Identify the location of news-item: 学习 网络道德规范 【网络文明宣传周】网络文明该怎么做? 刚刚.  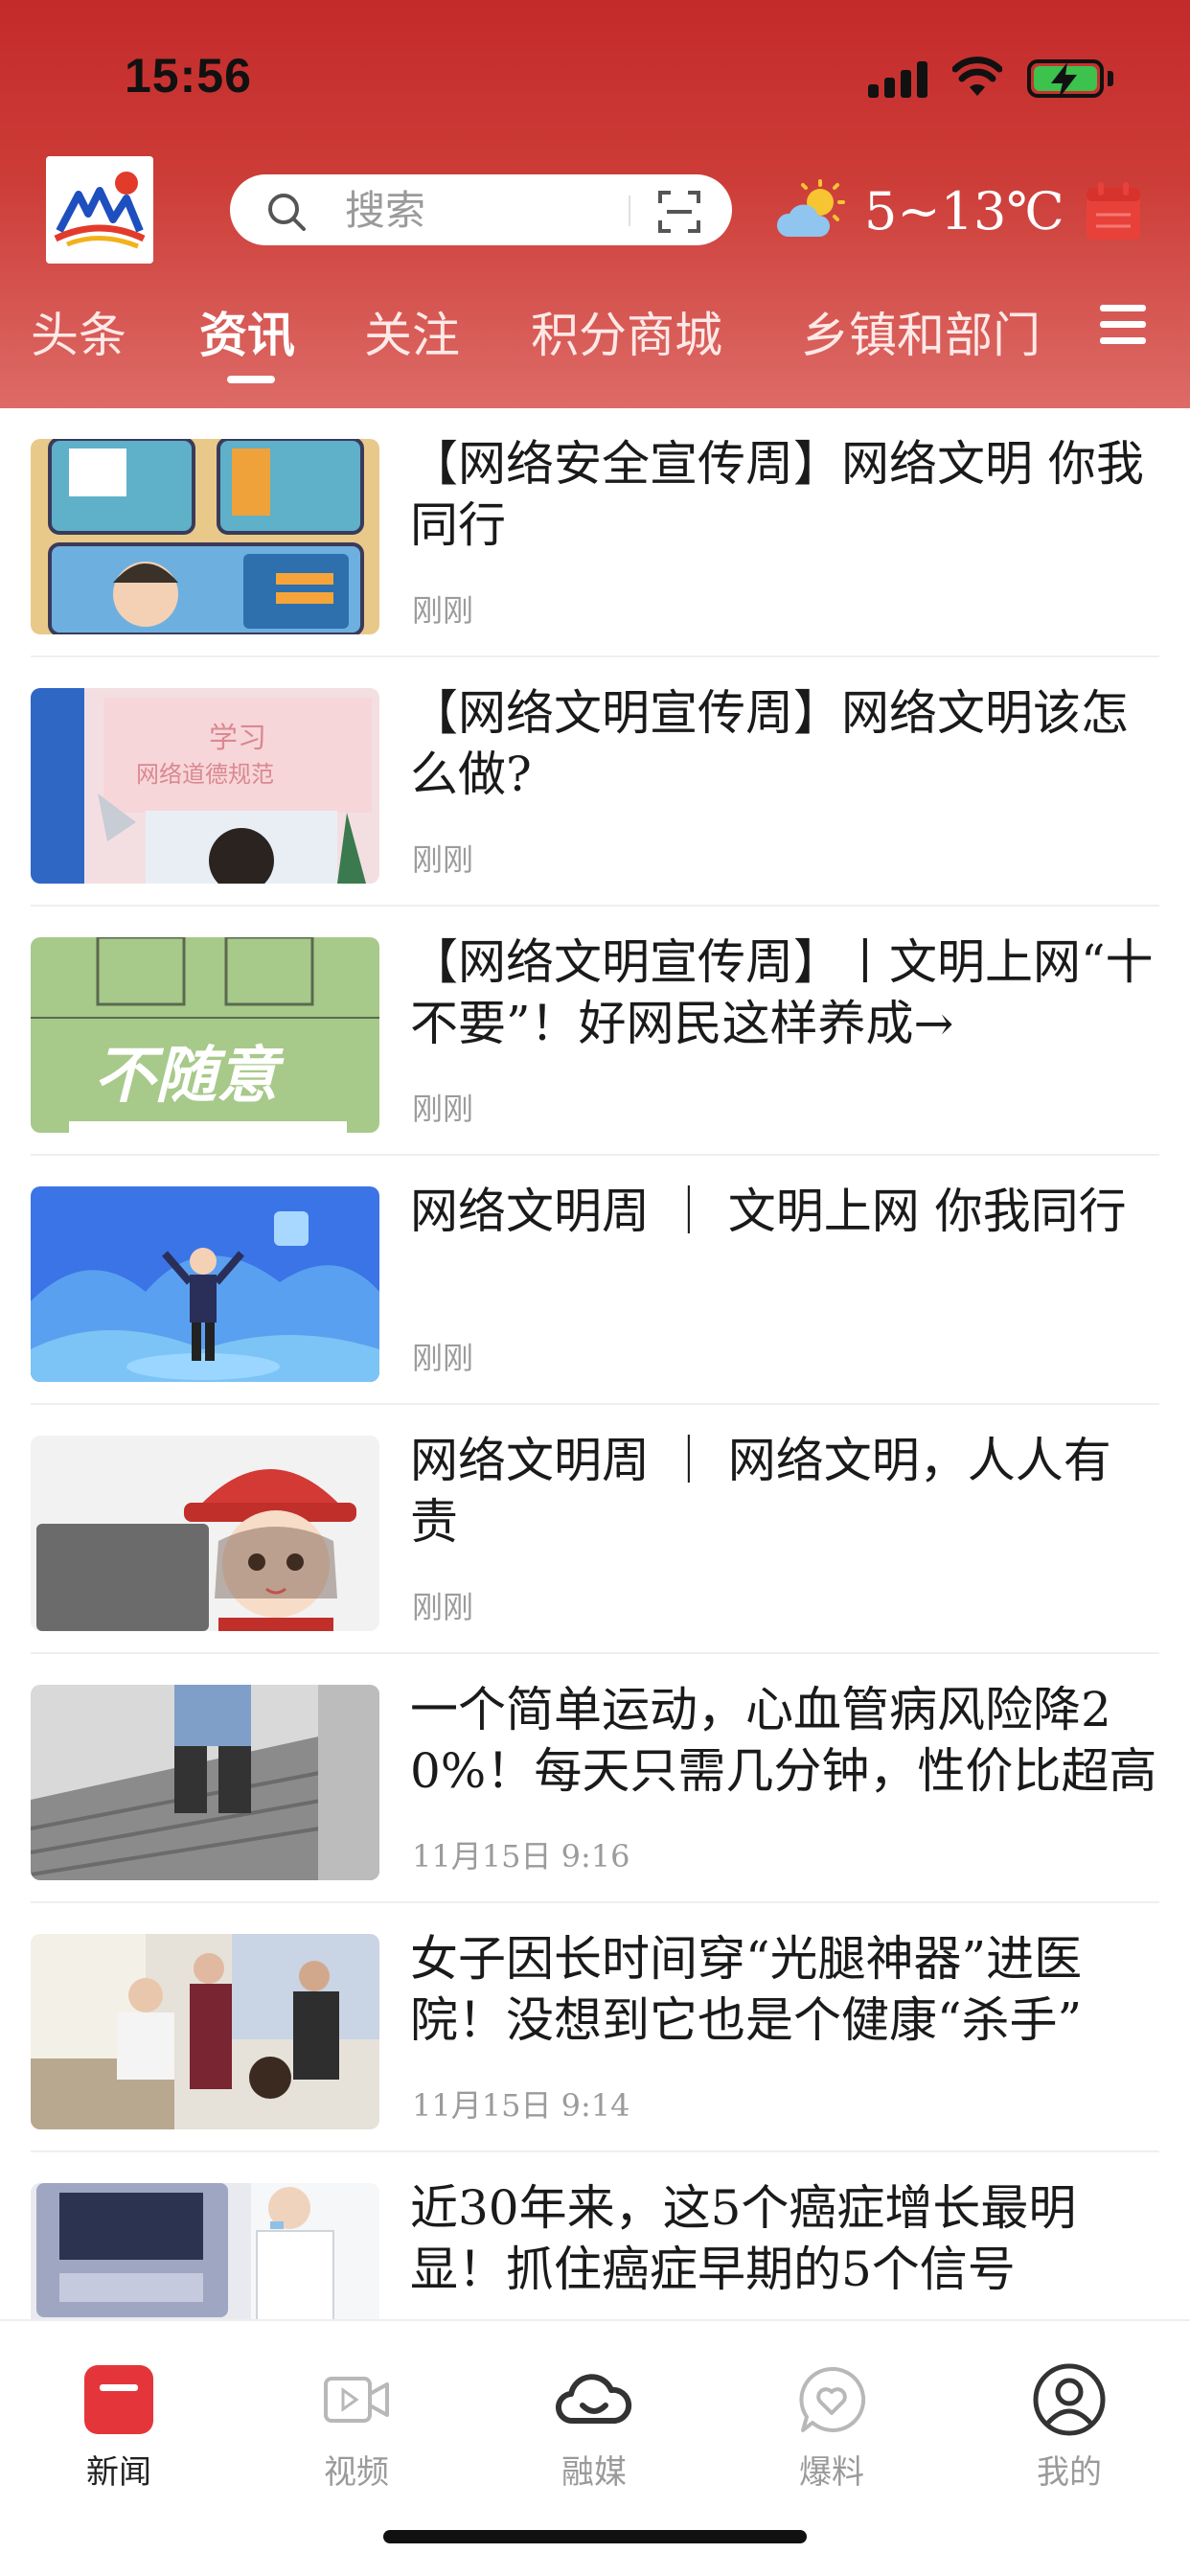
(595, 782).